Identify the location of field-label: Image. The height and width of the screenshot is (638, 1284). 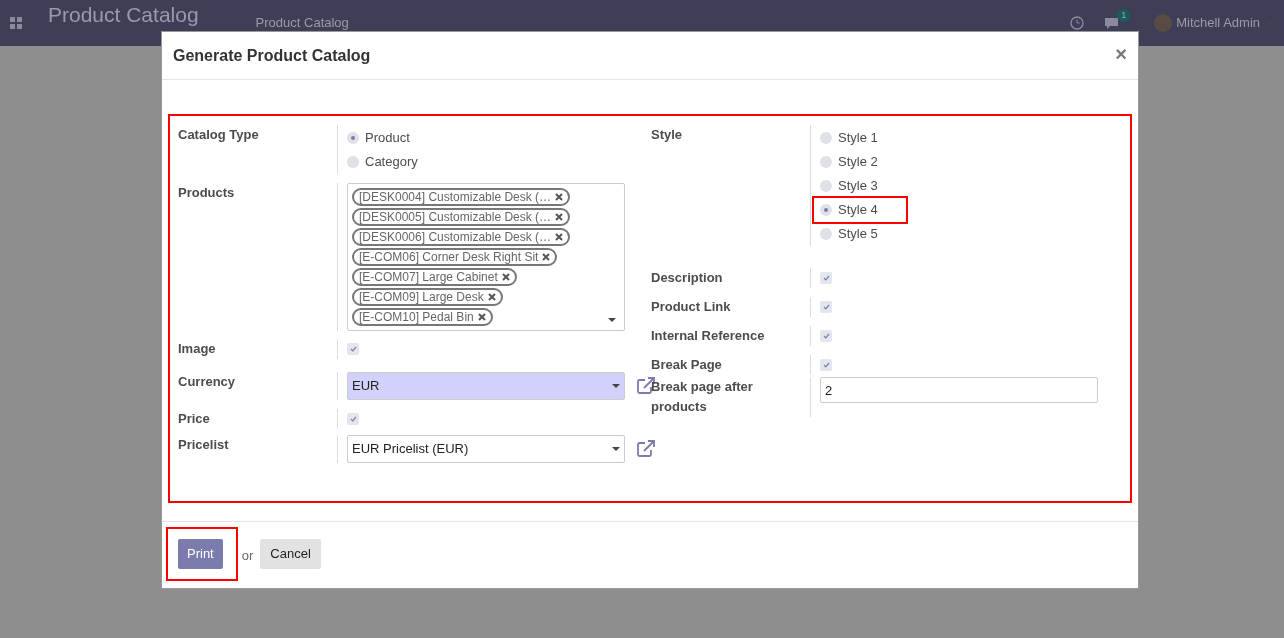
(197, 349).